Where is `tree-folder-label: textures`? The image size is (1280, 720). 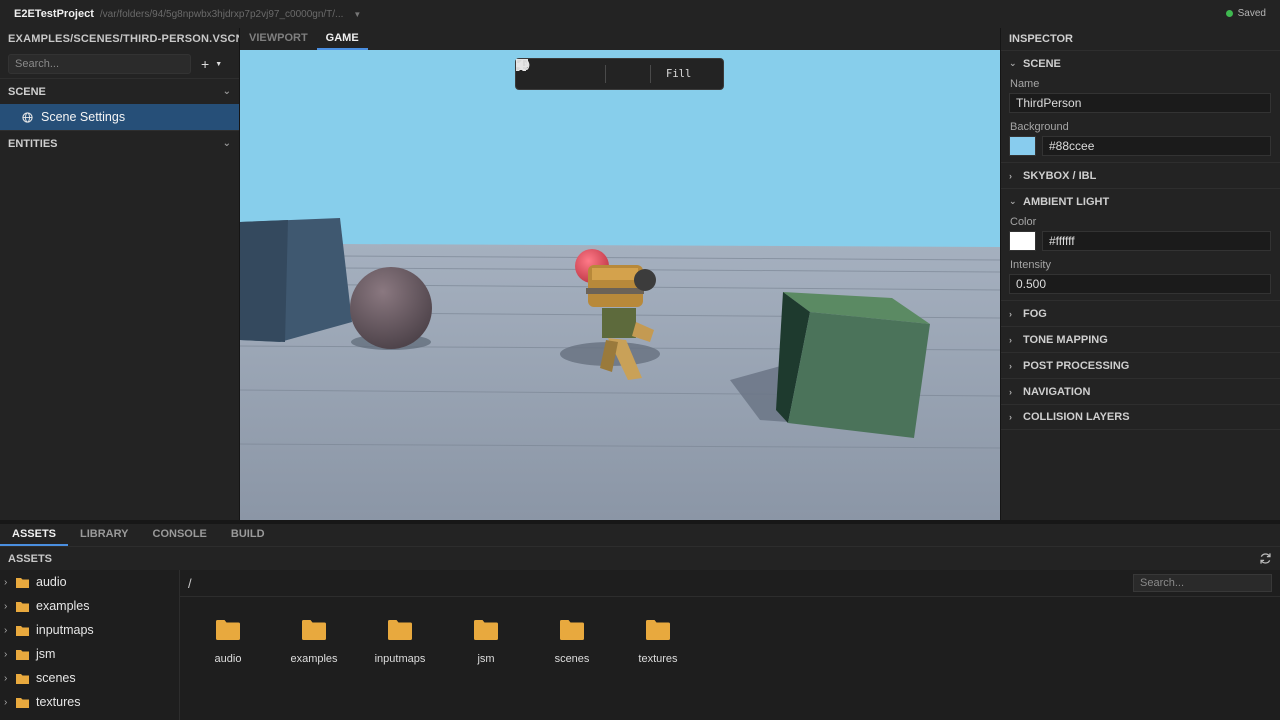 tree-folder-label: textures is located at coordinates (58, 702).